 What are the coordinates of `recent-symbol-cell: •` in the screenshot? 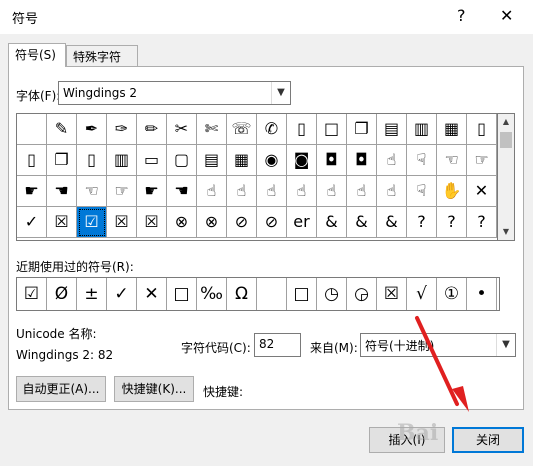 It's located at (482, 294).